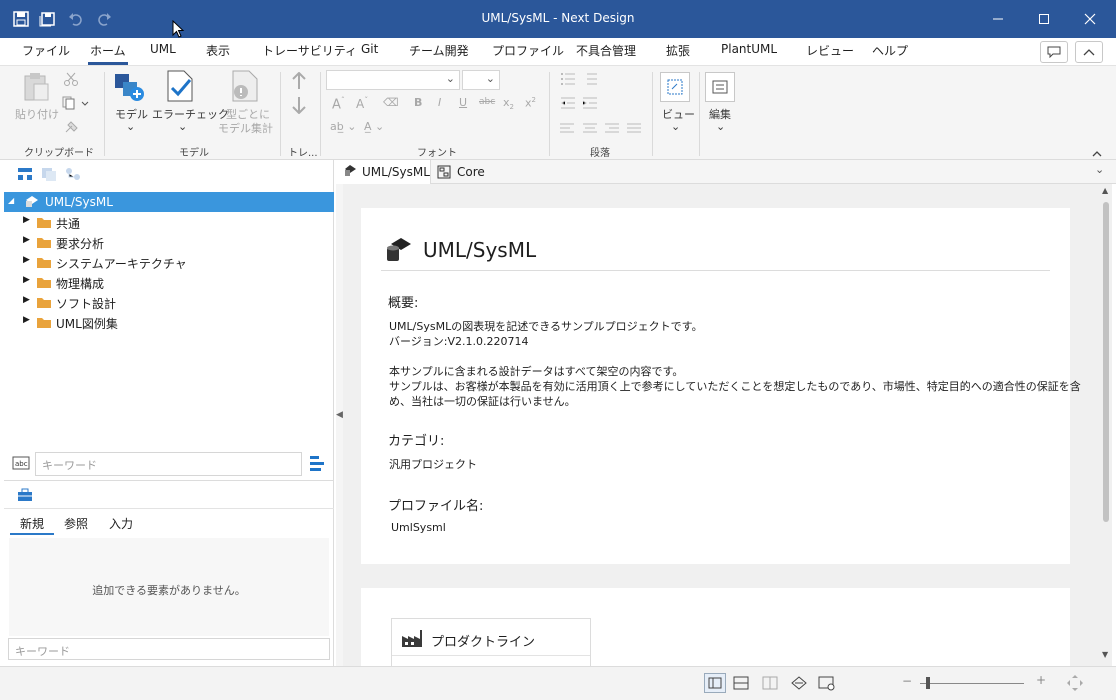  I want to click on outdent-icon, so click(568, 104).